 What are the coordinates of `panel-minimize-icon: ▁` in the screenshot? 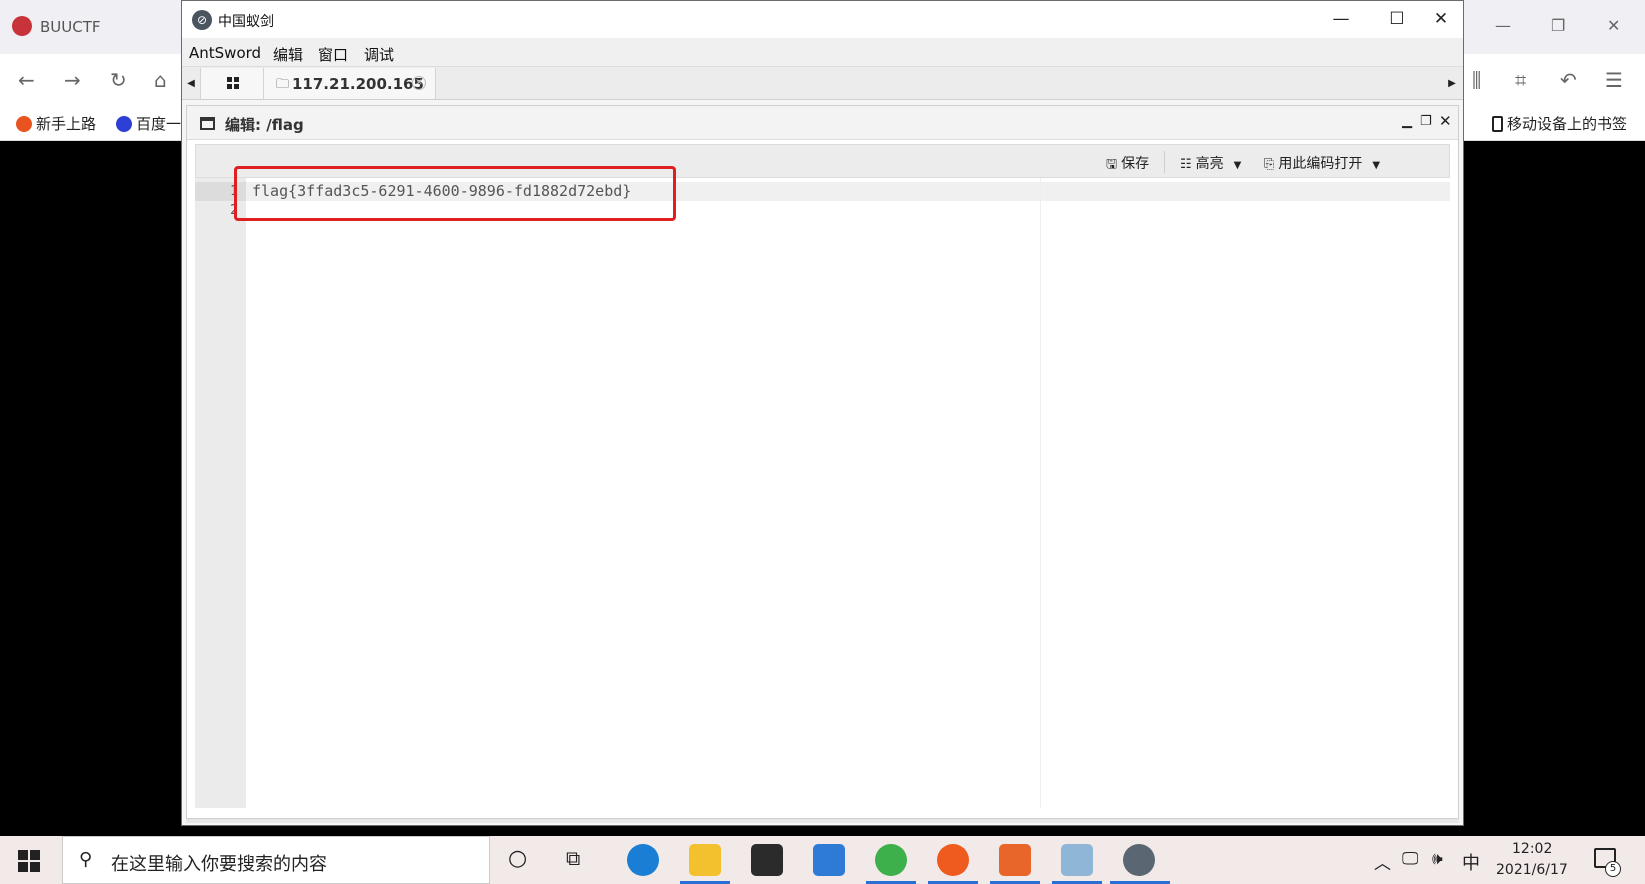 It's located at (1407, 121).